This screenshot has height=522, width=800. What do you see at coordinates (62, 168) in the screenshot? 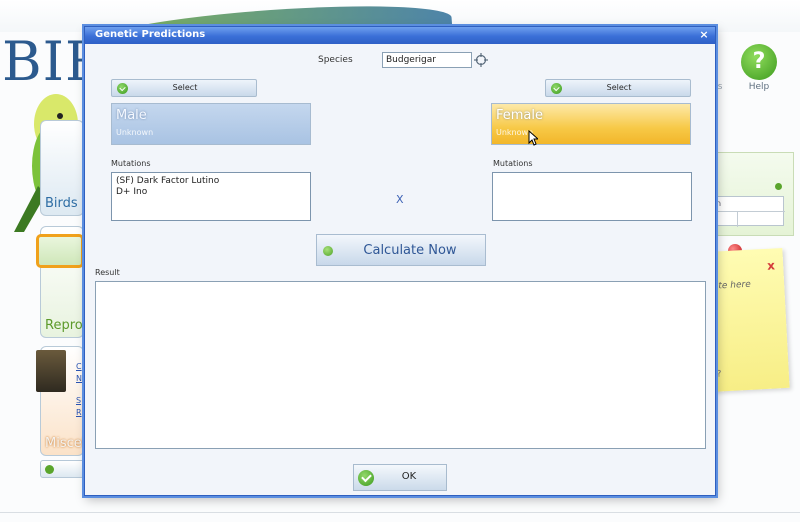
I see `birds-tile: Birds` at bounding box center [62, 168].